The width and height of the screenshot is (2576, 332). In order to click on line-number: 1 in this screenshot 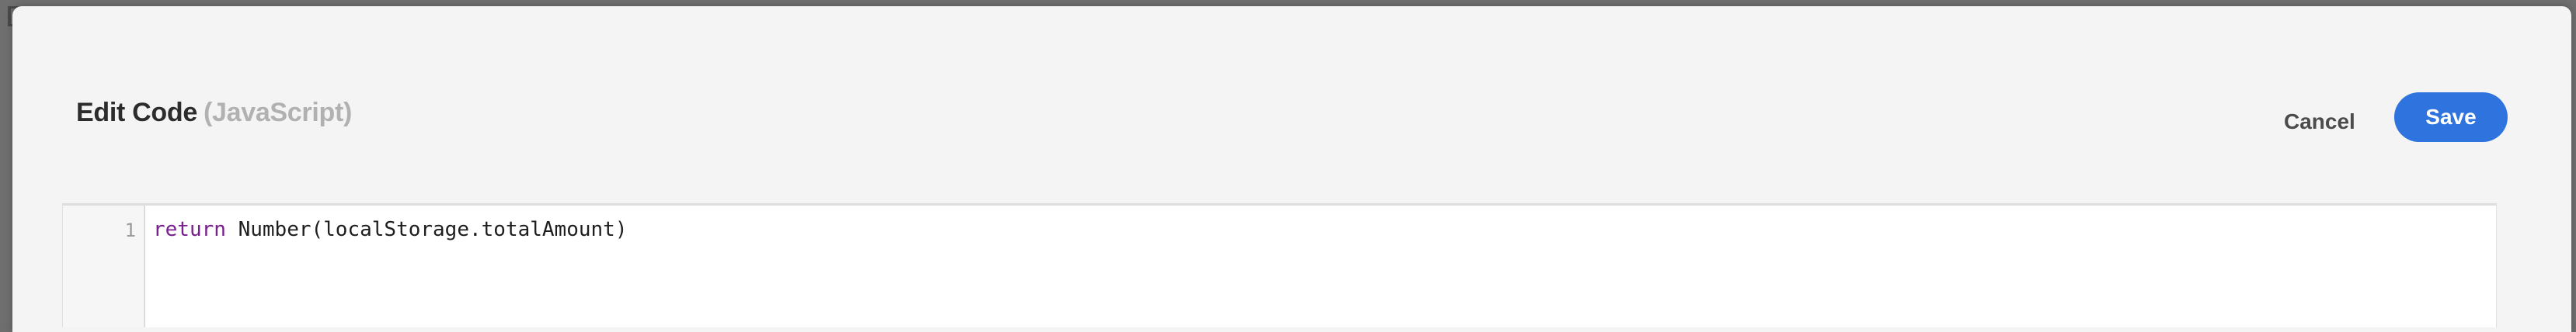, I will do `click(130, 230)`.